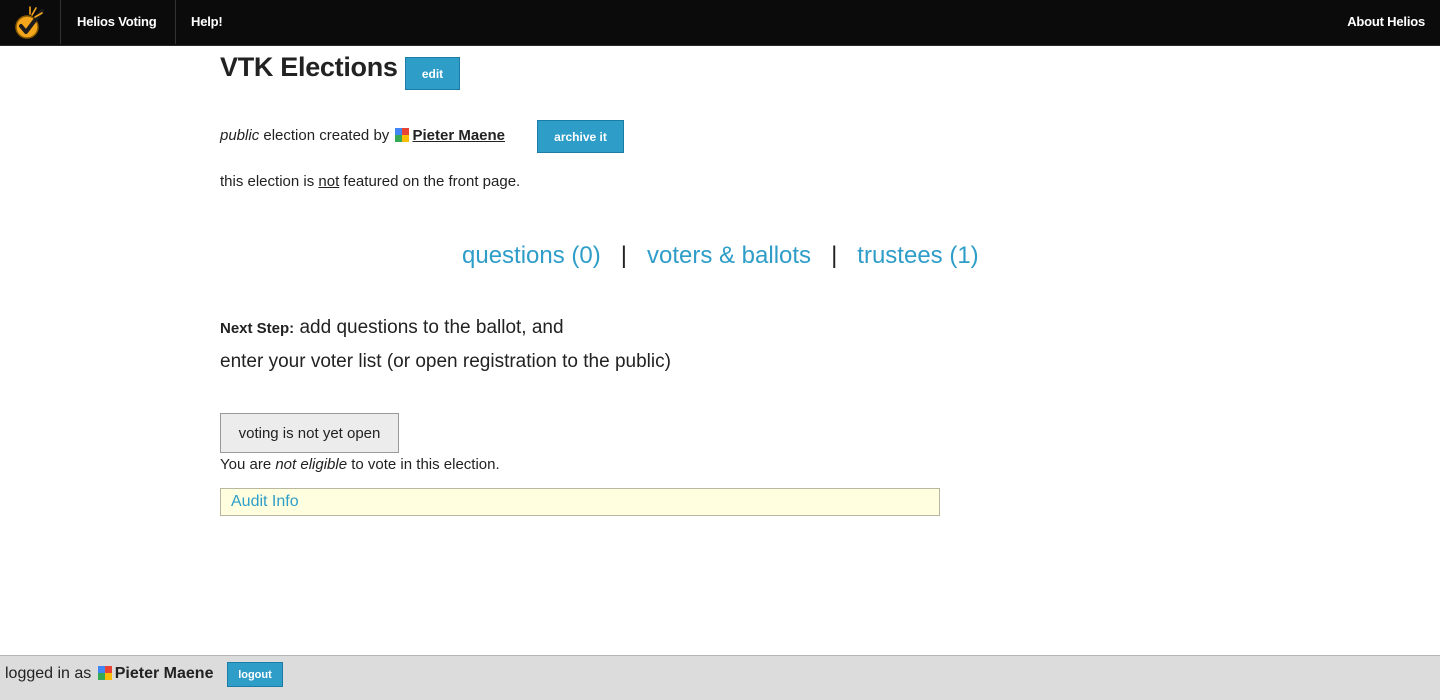 This screenshot has height=700, width=1440. I want to click on helios-logo-icon, so click(30, 23).